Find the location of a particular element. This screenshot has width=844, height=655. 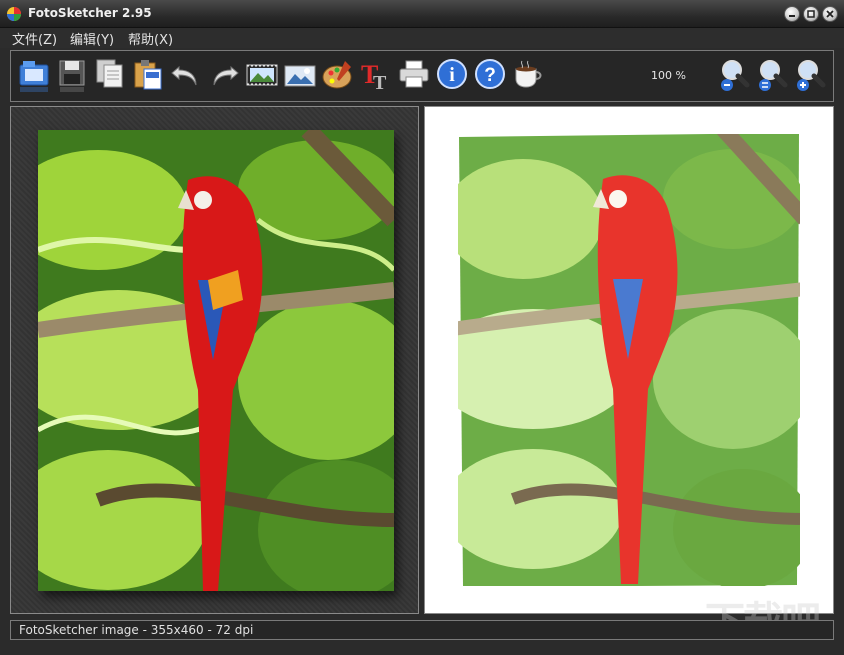

print-icon is located at coordinates (414, 74).